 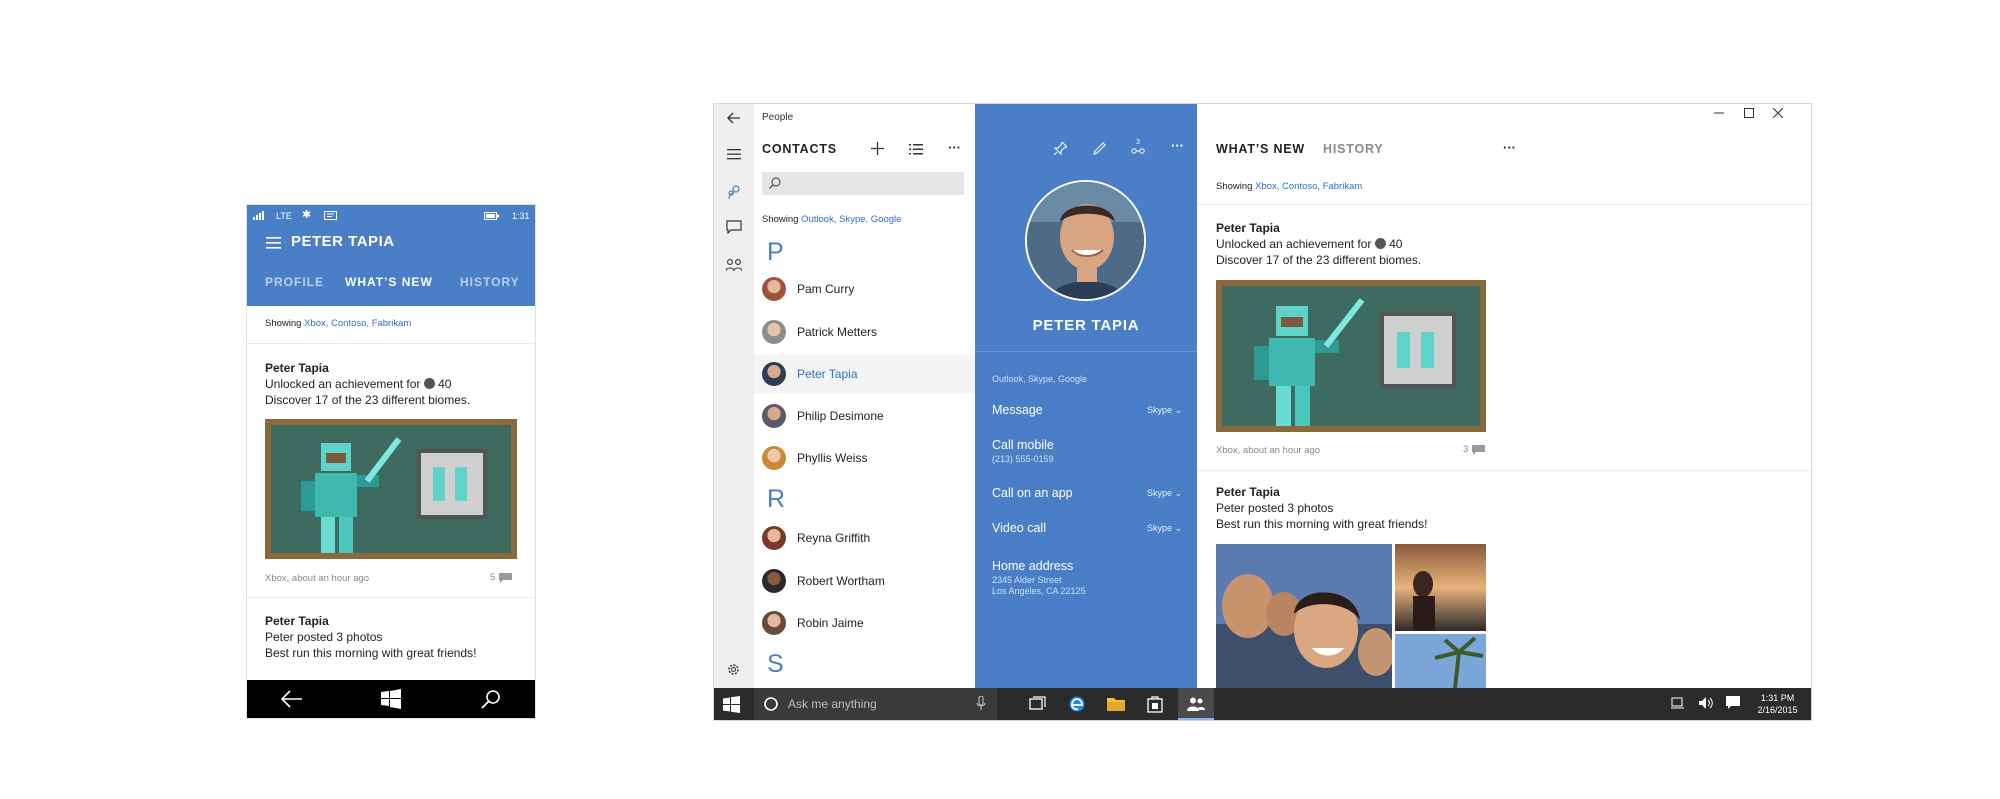 I want to click on app-title: People, so click(x=778, y=117).